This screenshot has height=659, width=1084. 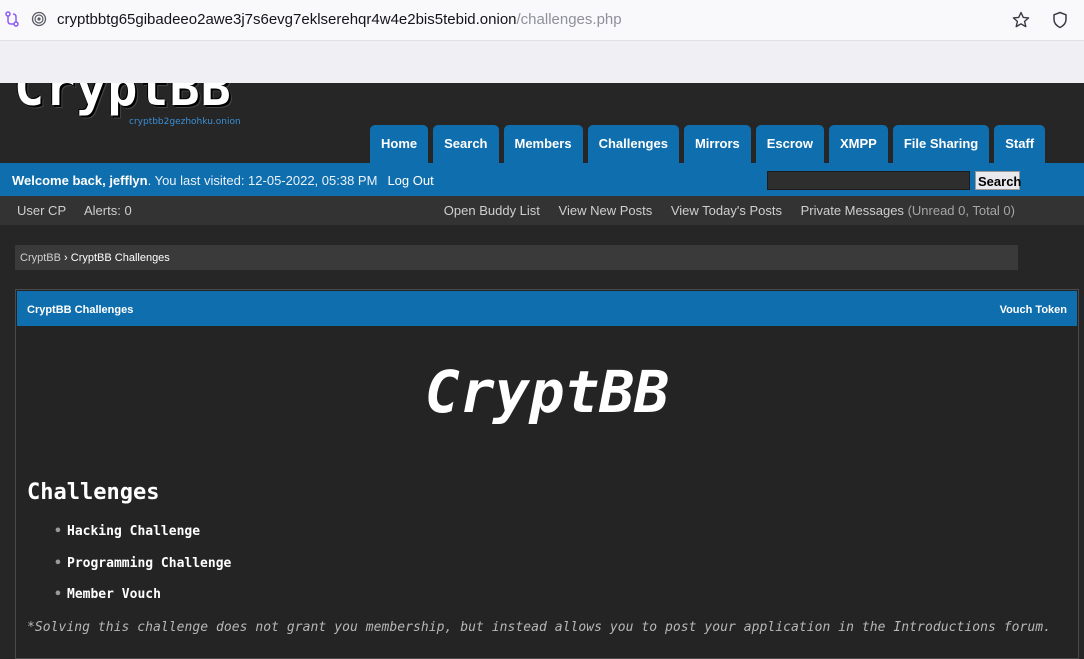 What do you see at coordinates (1060, 20) in the screenshot?
I see `shield-icon` at bounding box center [1060, 20].